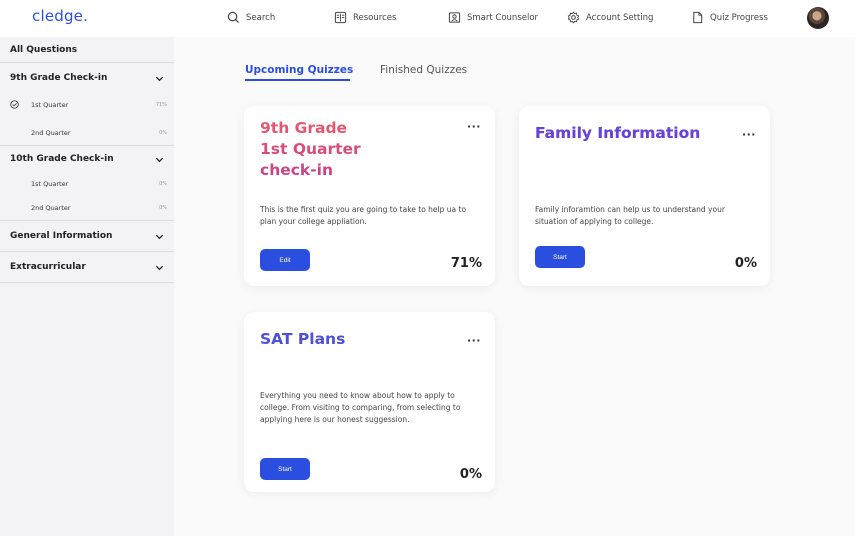  Describe the element at coordinates (48, 267) in the screenshot. I see `sidebar-group-title: Extracurricular` at that location.